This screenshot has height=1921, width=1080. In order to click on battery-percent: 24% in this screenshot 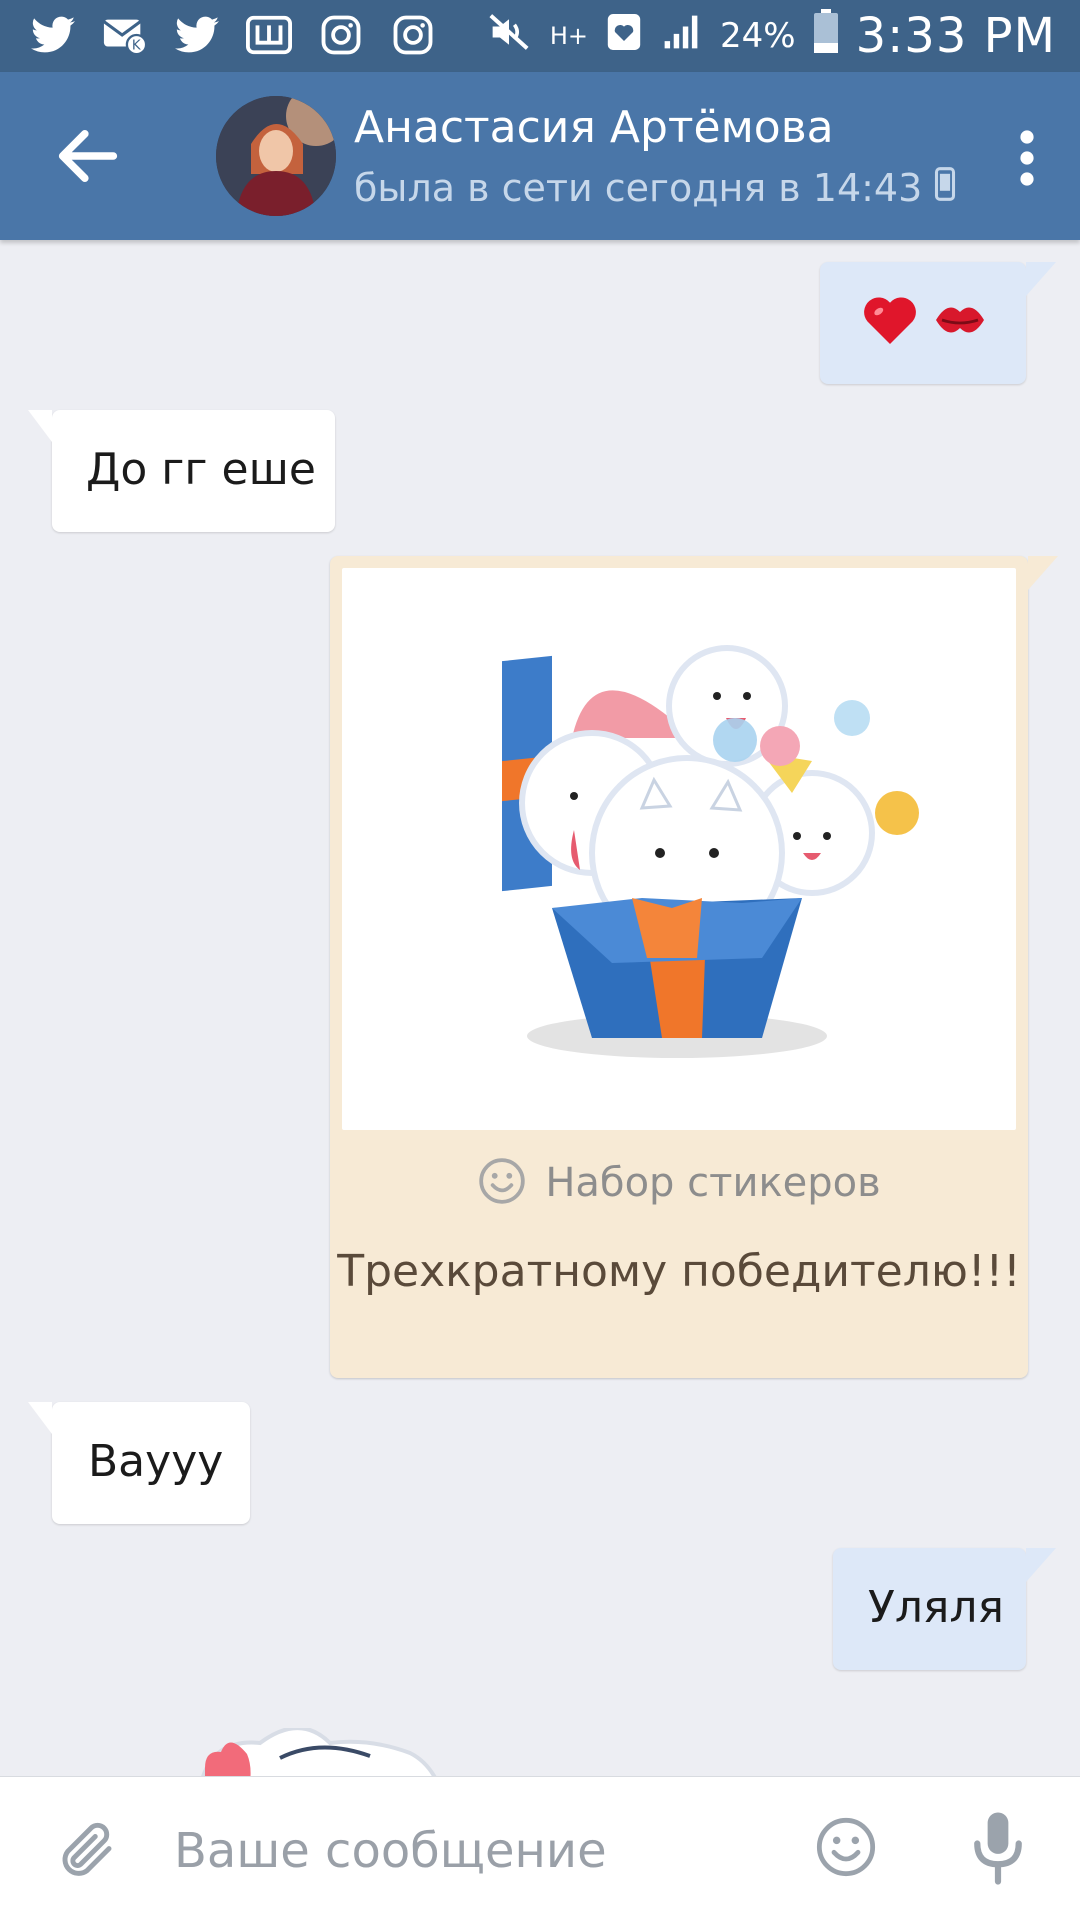, I will do `click(758, 36)`.